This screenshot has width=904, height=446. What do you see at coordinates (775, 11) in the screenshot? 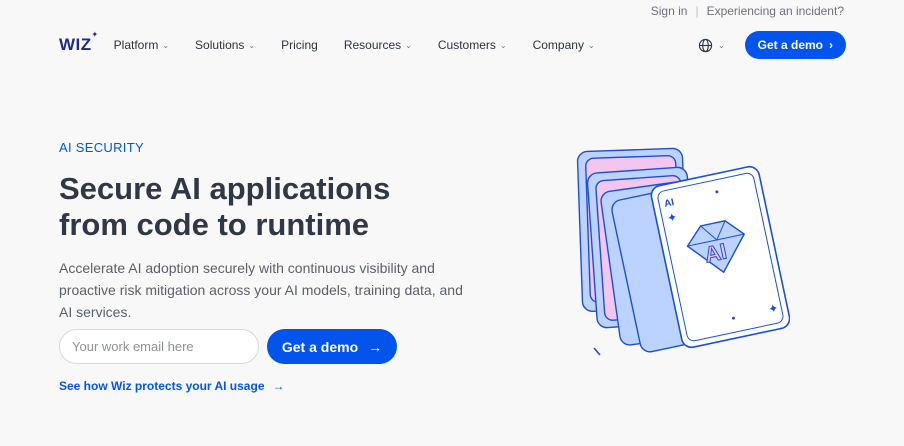
I see `incident-link: Experiencing an incident?` at bounding box center [775, 11].